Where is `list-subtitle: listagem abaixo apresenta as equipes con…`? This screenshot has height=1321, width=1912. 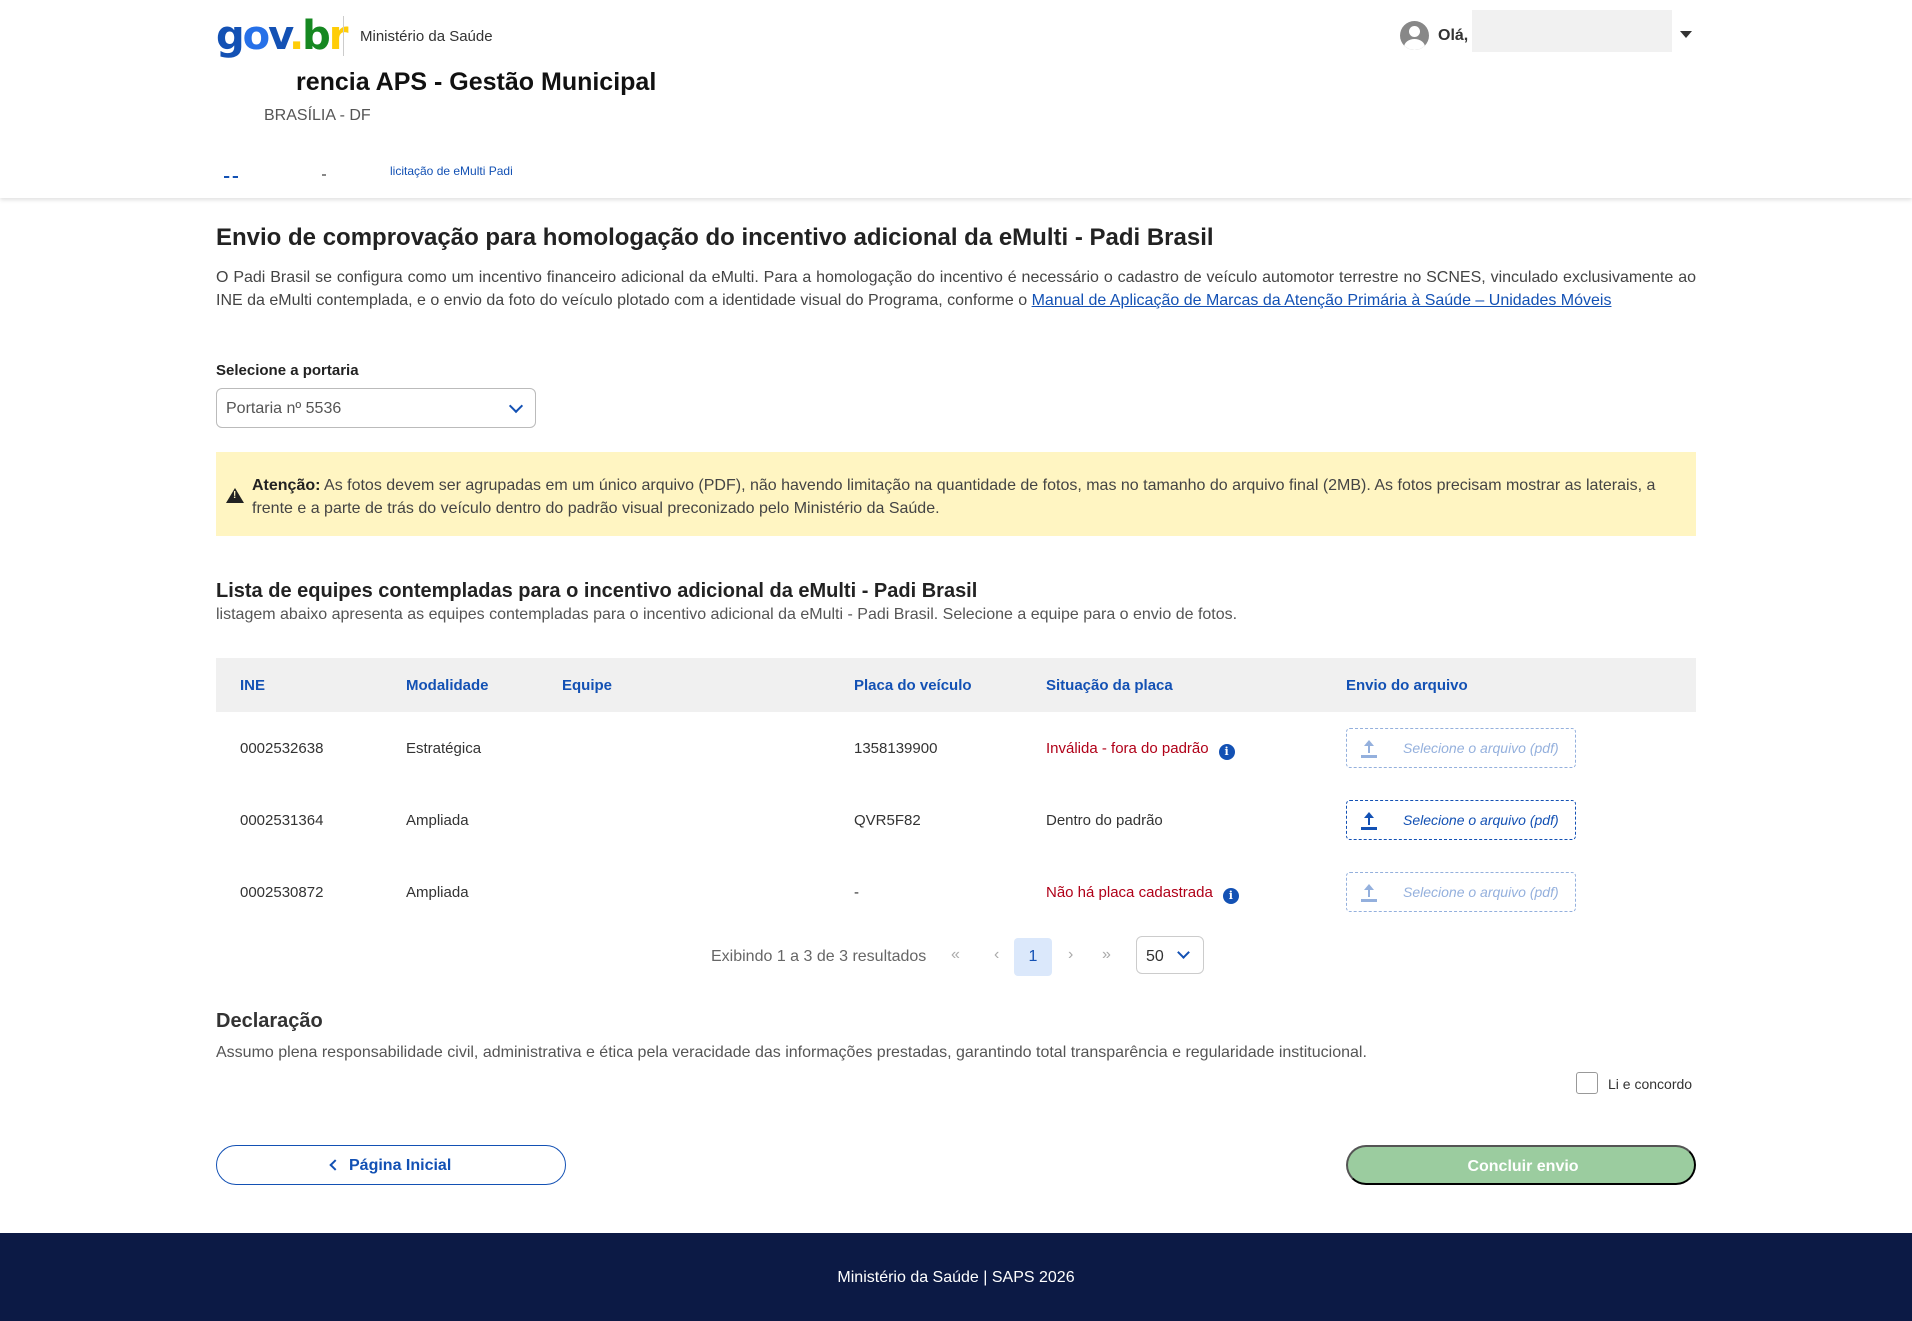 list-subtitle: listagem abaixo apresenta as equipes con… is located at coordinates (727, 614).